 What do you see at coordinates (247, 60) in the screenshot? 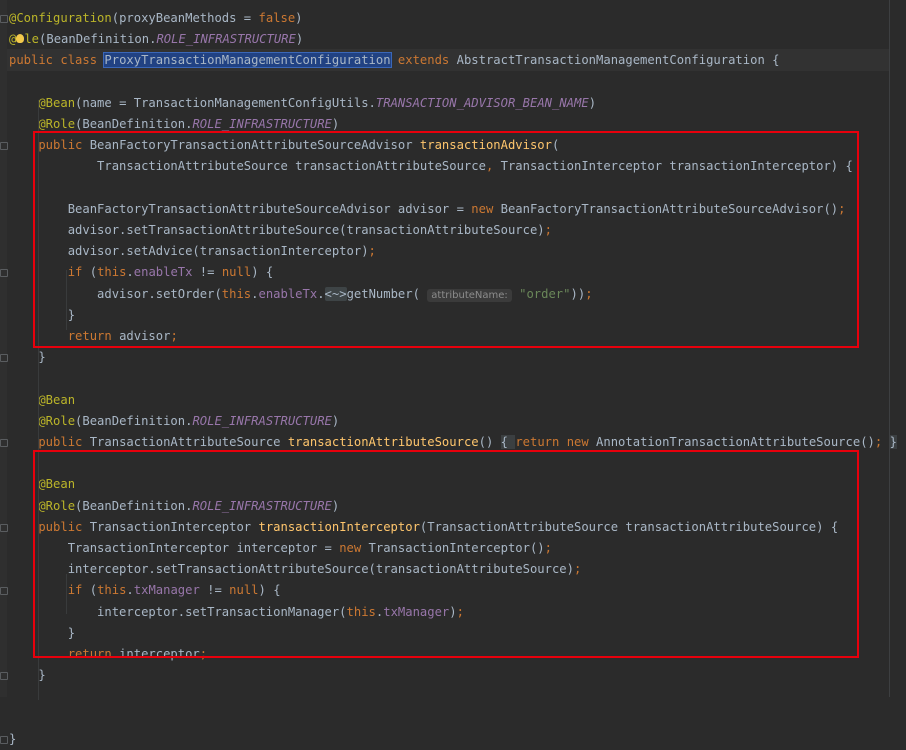
I see `code-token: ProxyTransactionManagementConfiguration` at bounding box center [247, 60].